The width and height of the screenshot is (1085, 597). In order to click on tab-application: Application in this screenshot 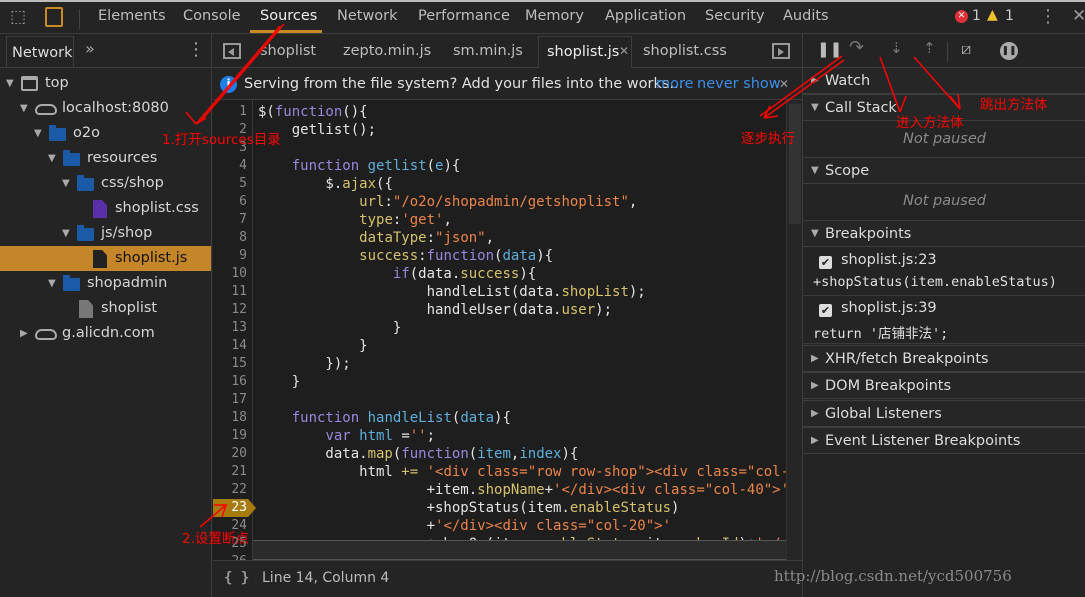, I will do `click(645, 16)`.